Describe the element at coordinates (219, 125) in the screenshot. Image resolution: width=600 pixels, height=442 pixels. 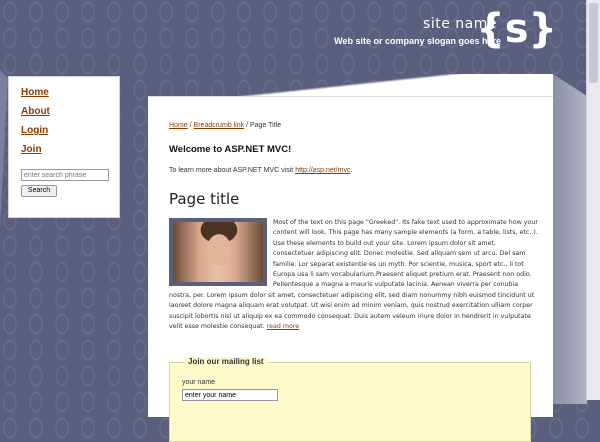
I see `breadcrumb-link: Breadcrumb link` at that location.